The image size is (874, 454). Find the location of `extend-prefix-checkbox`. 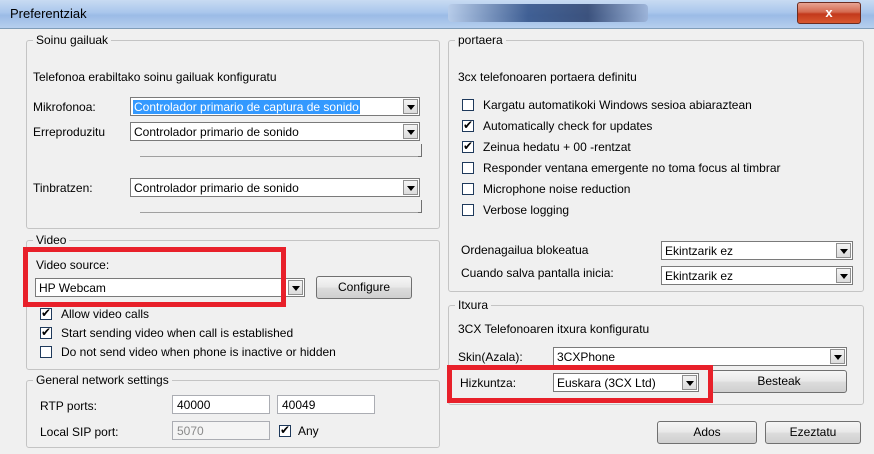

extend-prefix-checkbox is located at coordinates (468, 146).